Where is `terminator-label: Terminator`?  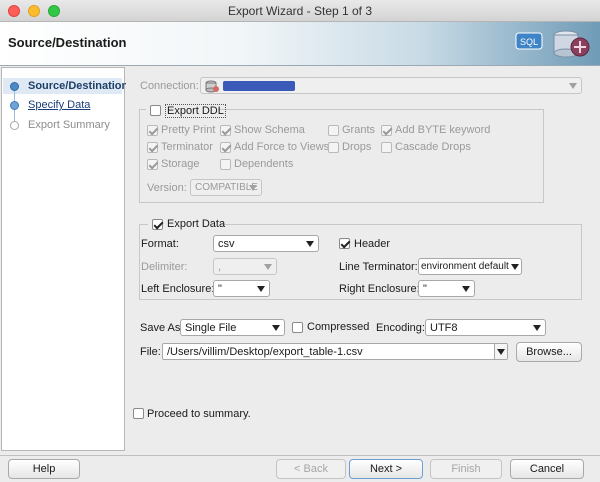 terminator-label: Terminator is located at coordinates (187, 147).